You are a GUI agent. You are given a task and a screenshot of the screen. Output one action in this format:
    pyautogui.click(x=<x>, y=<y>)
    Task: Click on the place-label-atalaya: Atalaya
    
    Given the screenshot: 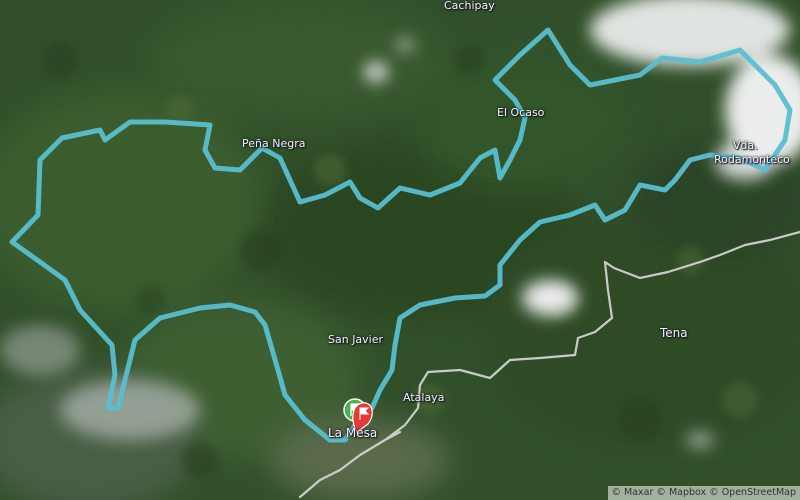 What is the action you would take?
    pyautogui.click(x=424, y=397)
    